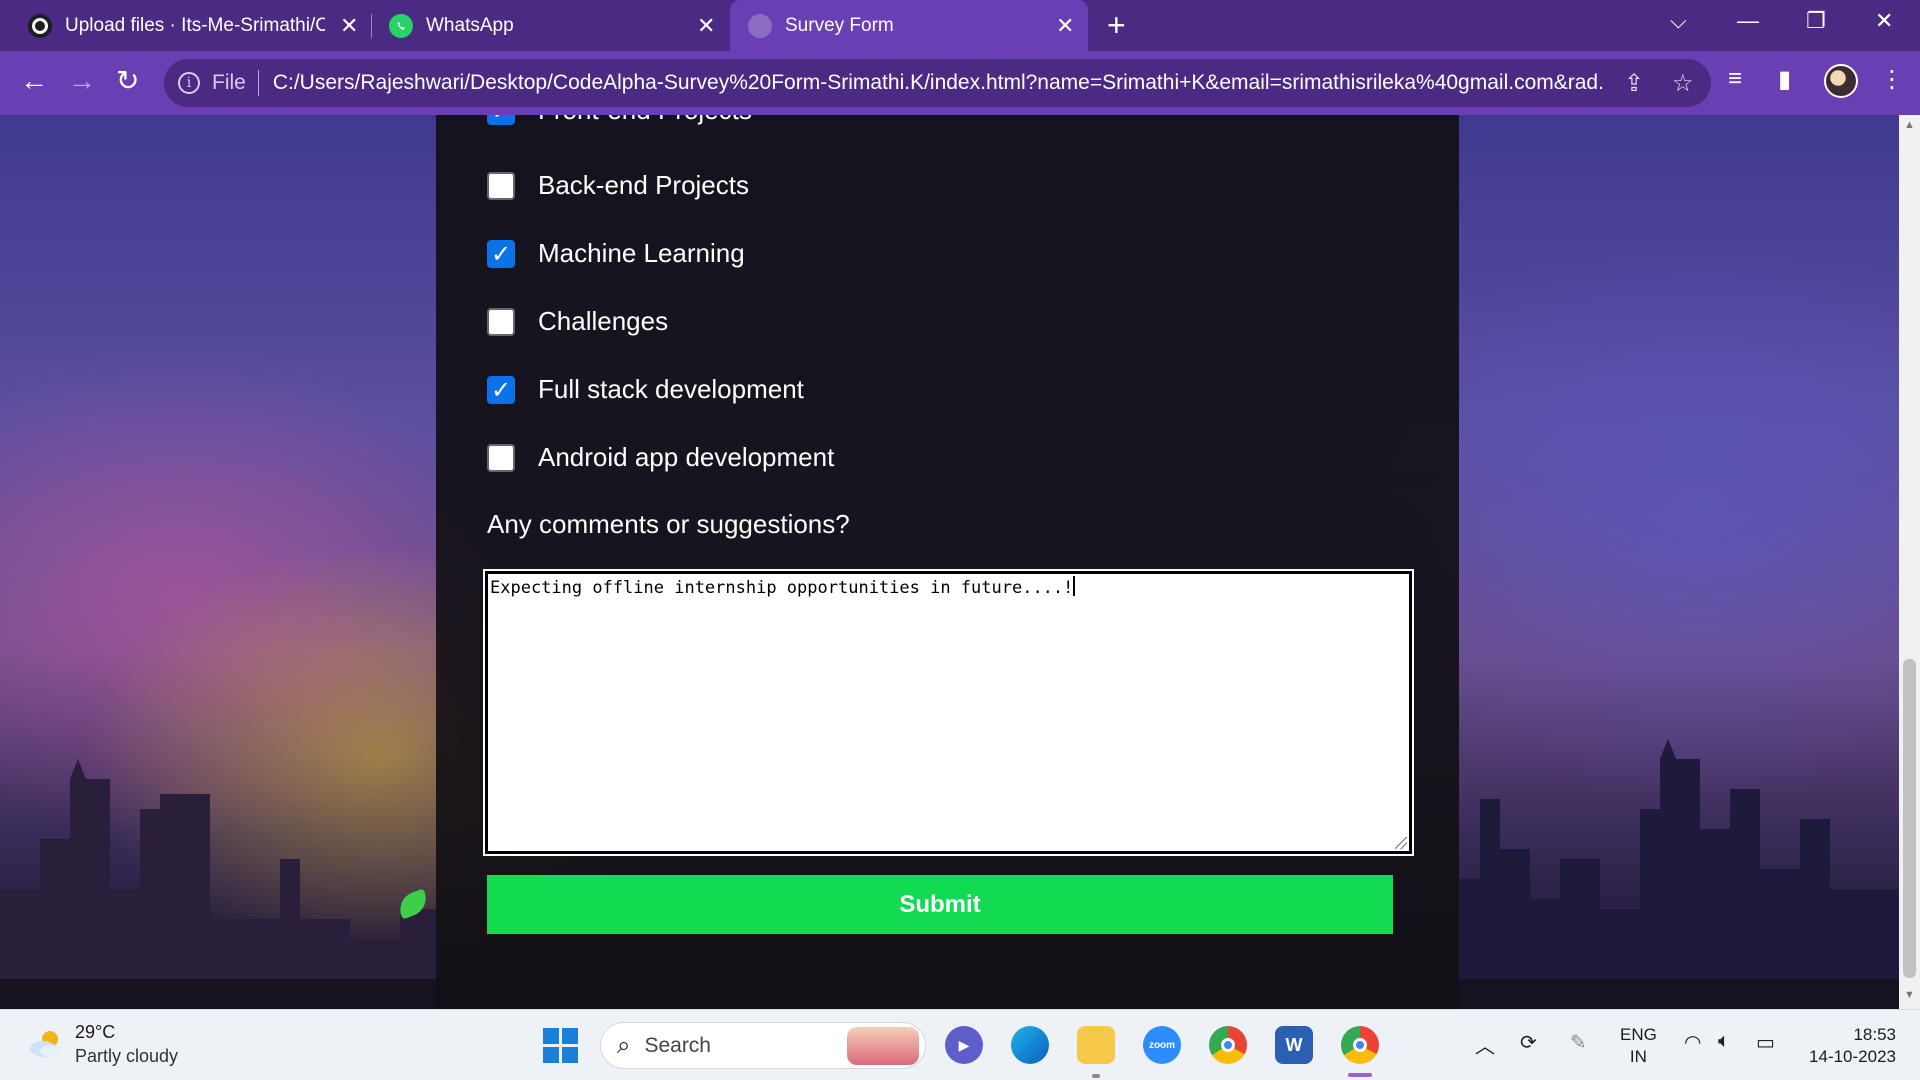 The height and width of the screenshot is (1080, 1920). I want to click on github-icon, so click(40, 25).